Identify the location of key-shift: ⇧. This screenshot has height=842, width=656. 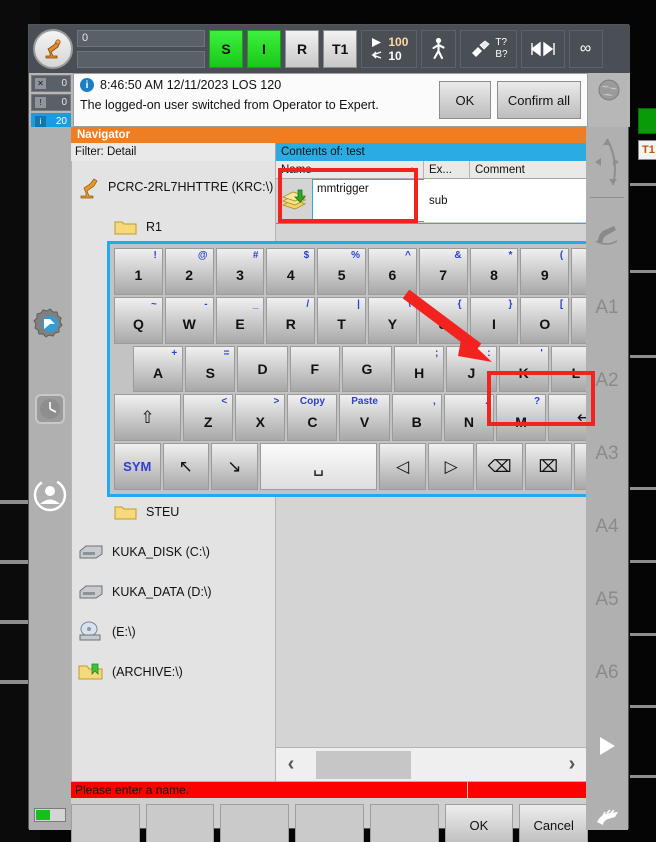
(148, 418).